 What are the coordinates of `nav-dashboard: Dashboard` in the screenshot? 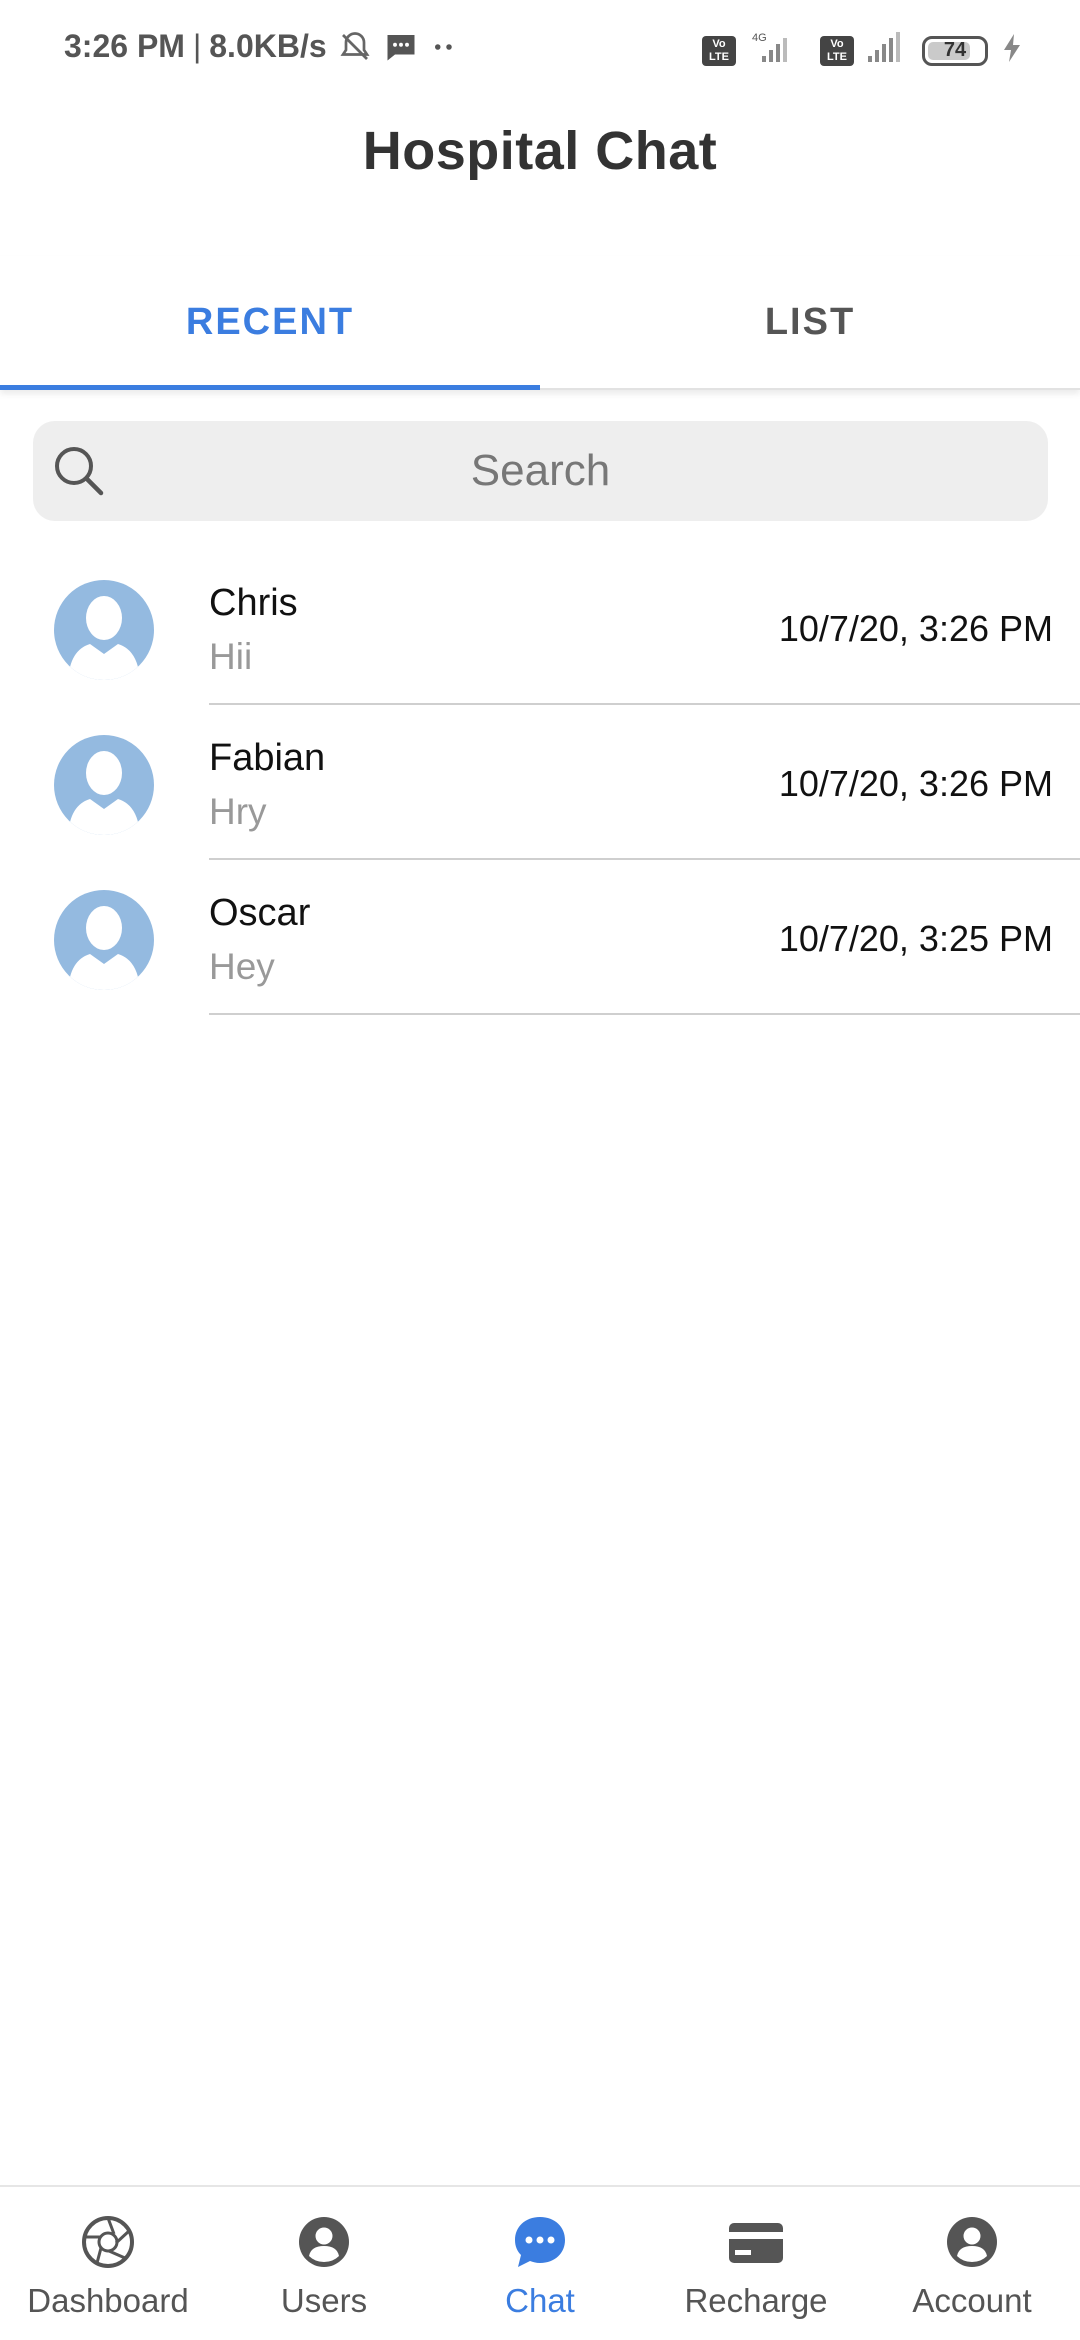 It's located at (108, 2263).